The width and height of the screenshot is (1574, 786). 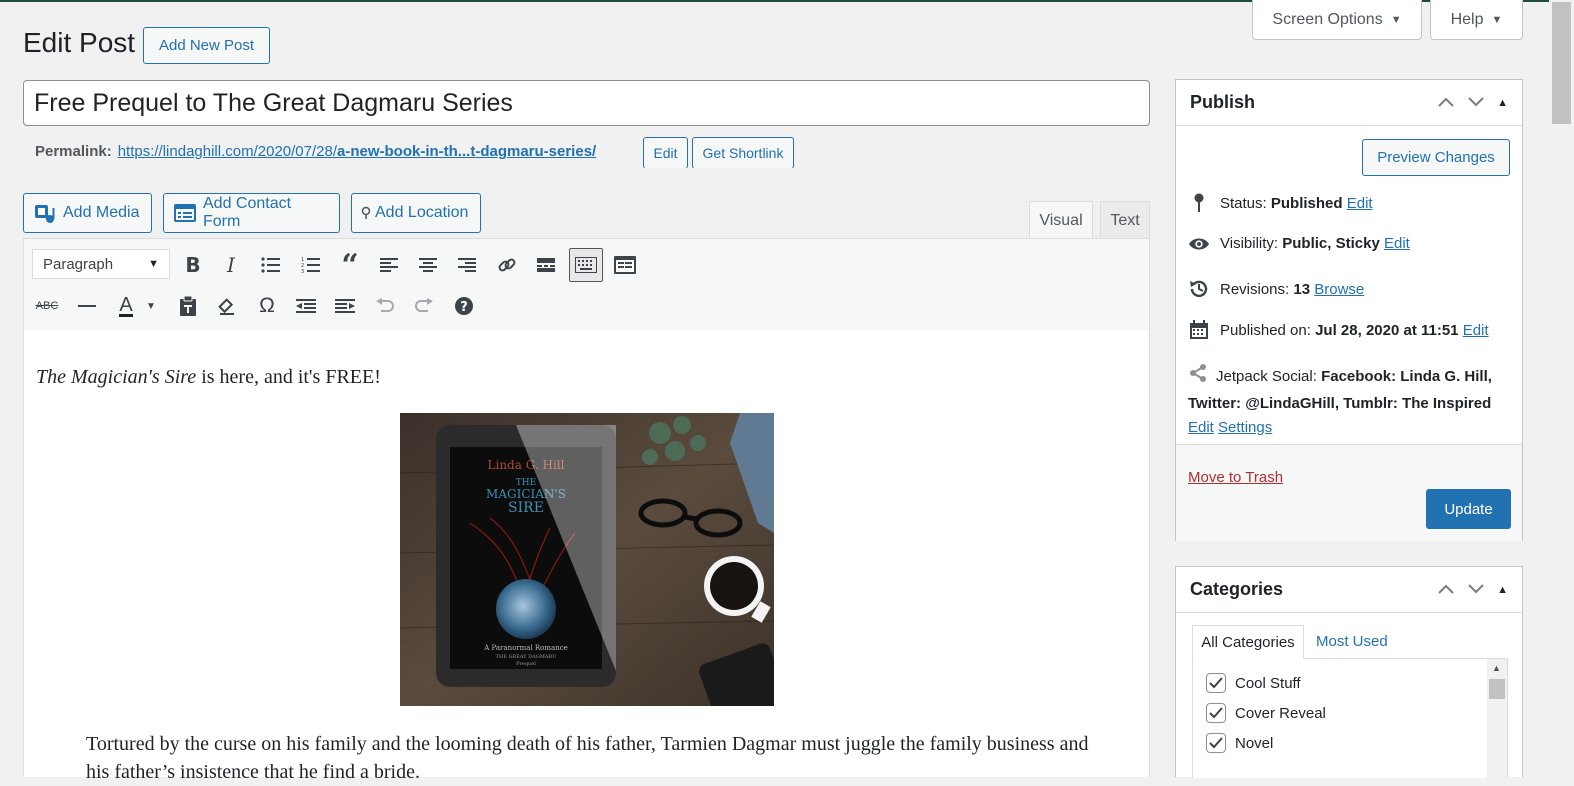 What do you see at coordinates (464, 306) in the screenshot?
I see `help-question-icon: ?` at bounding box center [464, 306].